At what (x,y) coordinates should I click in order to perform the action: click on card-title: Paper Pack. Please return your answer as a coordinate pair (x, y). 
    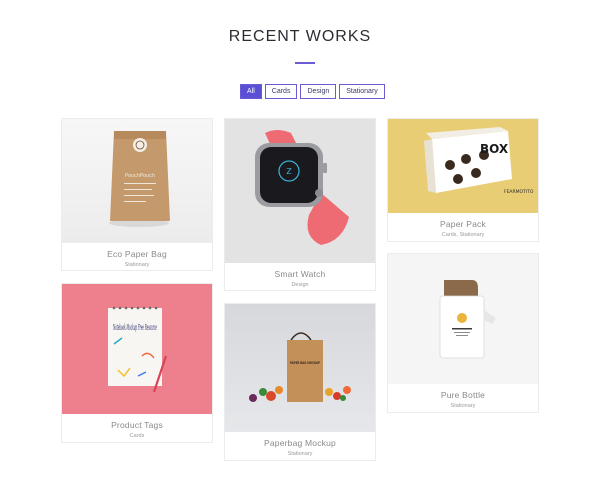
    Looking at the image, I should click on (463, 224).